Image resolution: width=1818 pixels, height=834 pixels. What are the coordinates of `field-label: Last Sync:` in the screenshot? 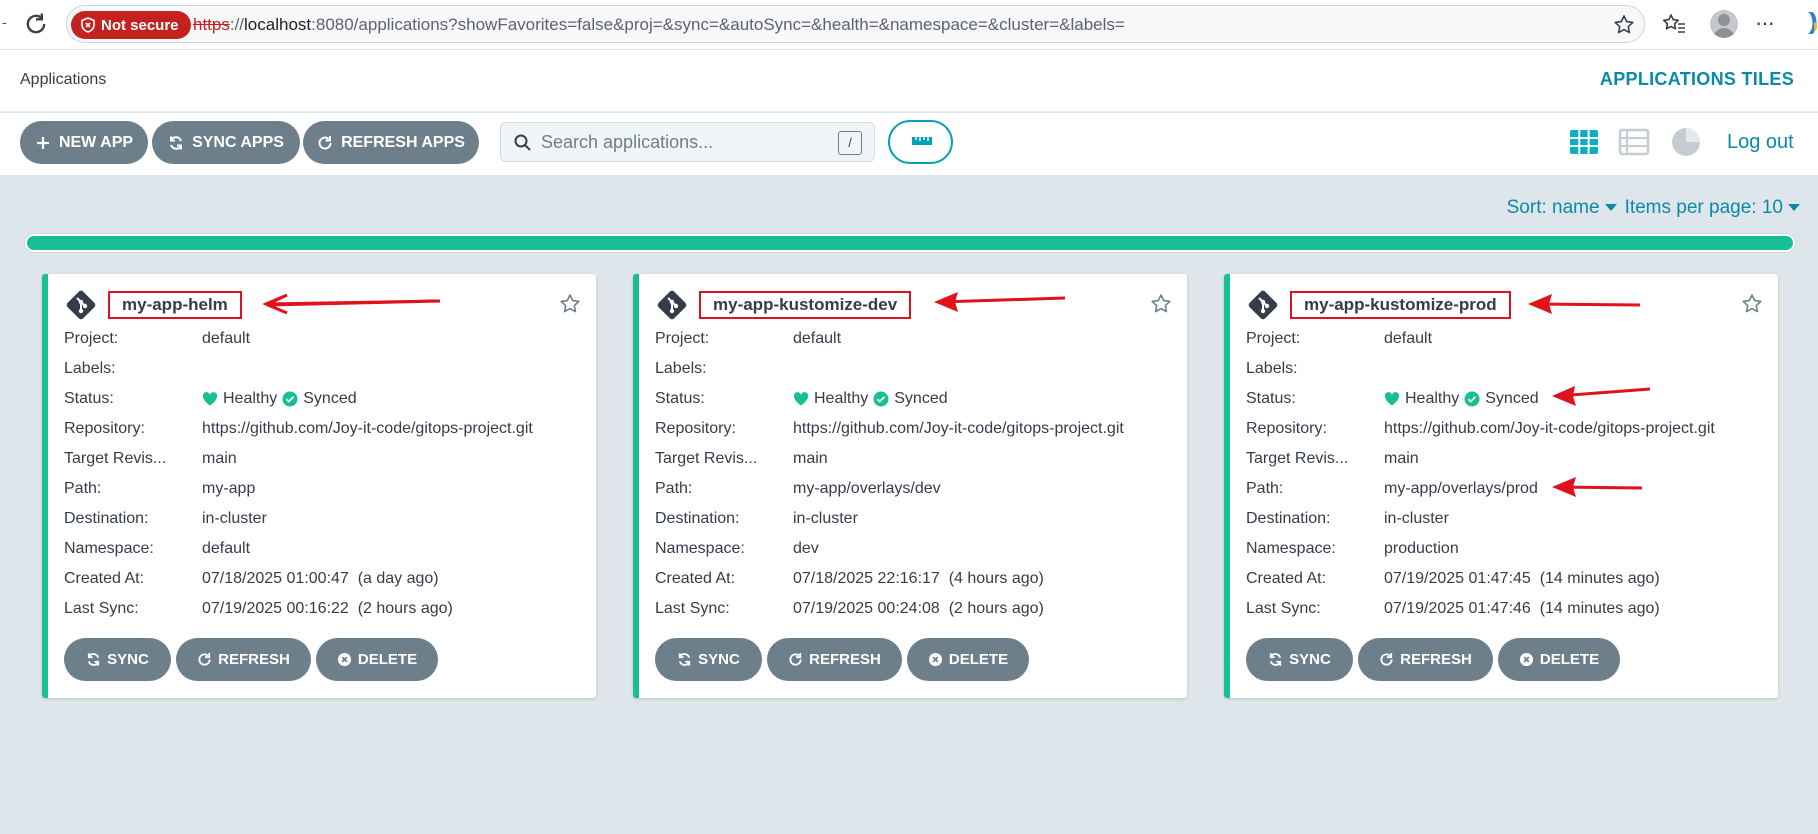 It's located at (1283, 608).